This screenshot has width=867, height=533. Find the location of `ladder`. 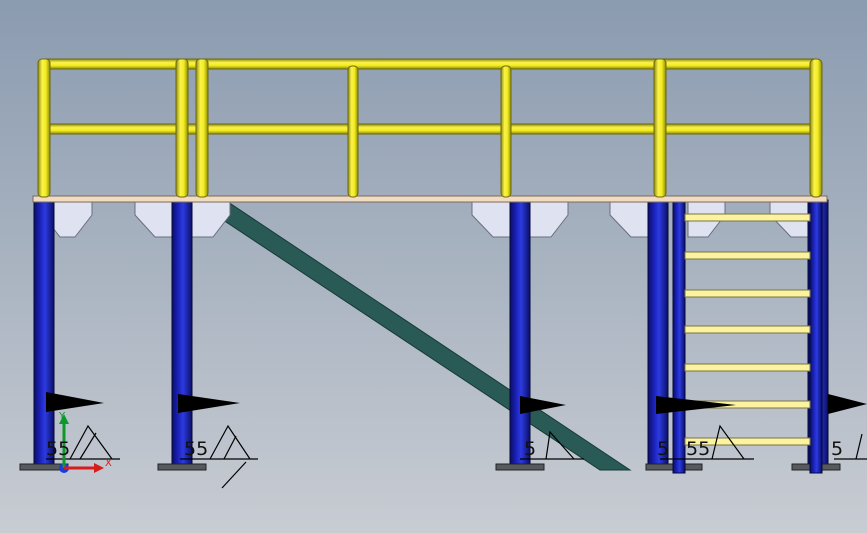

ladder is located at coordinates (747, 335).